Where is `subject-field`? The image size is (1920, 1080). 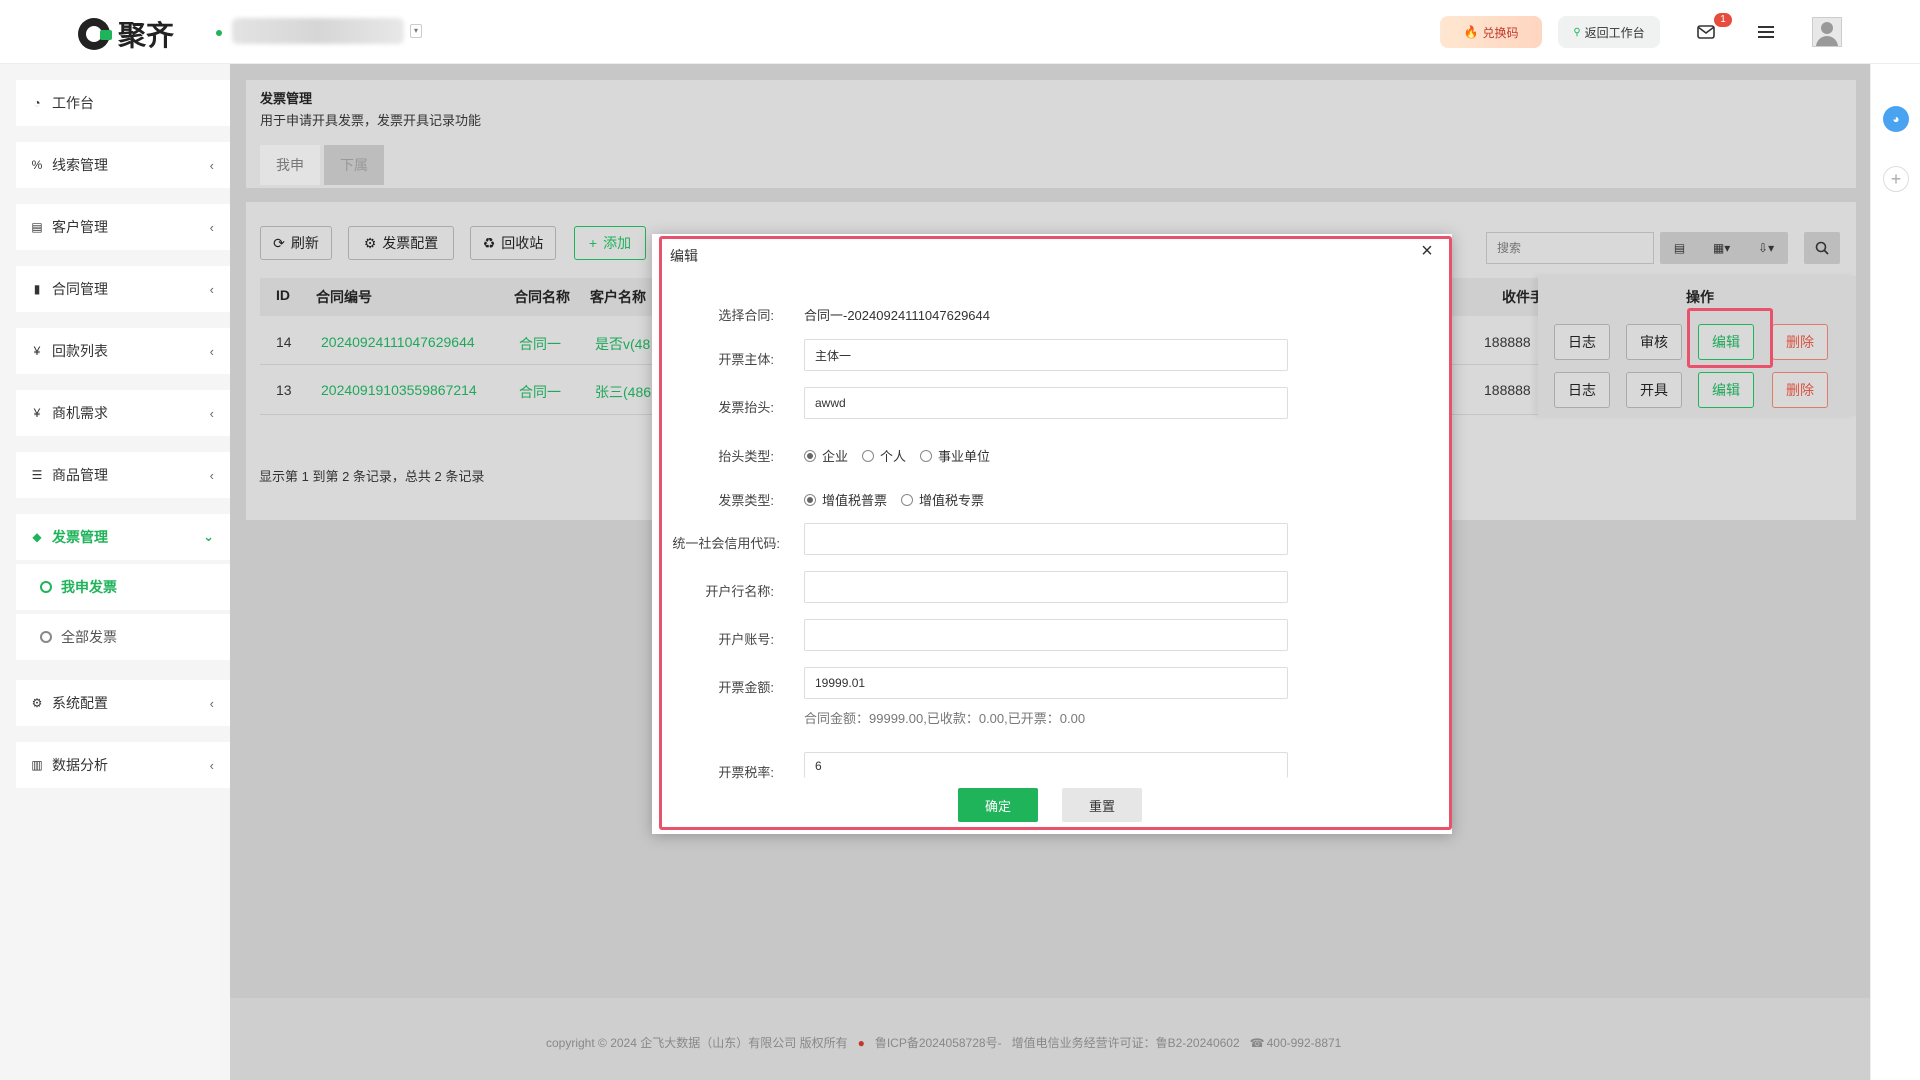
subject-field is located at coordinates (1046, 355).